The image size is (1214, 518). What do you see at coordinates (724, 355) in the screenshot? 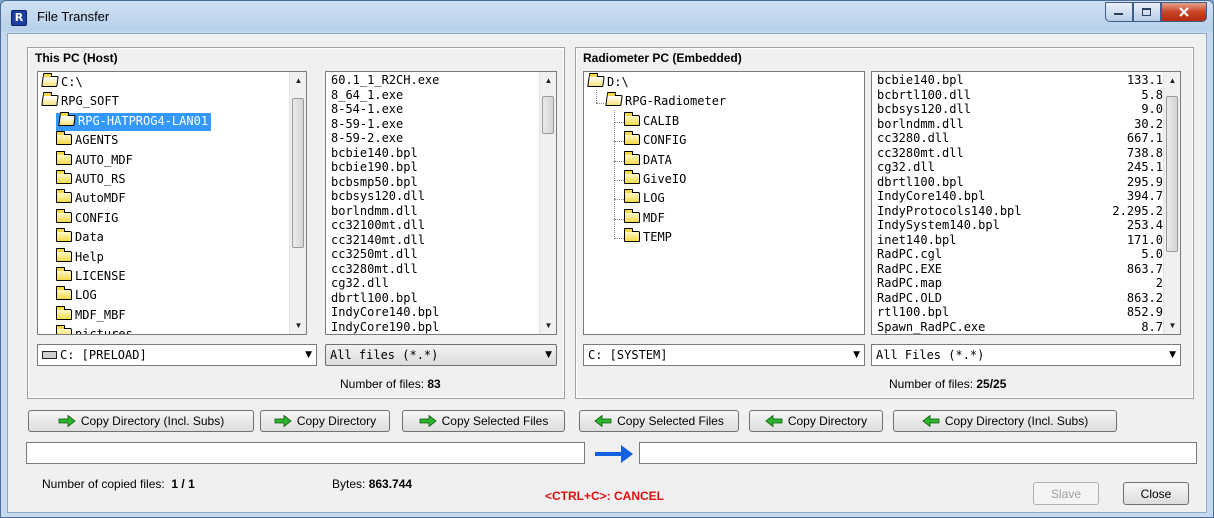
I see `radiometer-drive-select: C: [SYSTEM] ▼` at bounding box center [724, 355].